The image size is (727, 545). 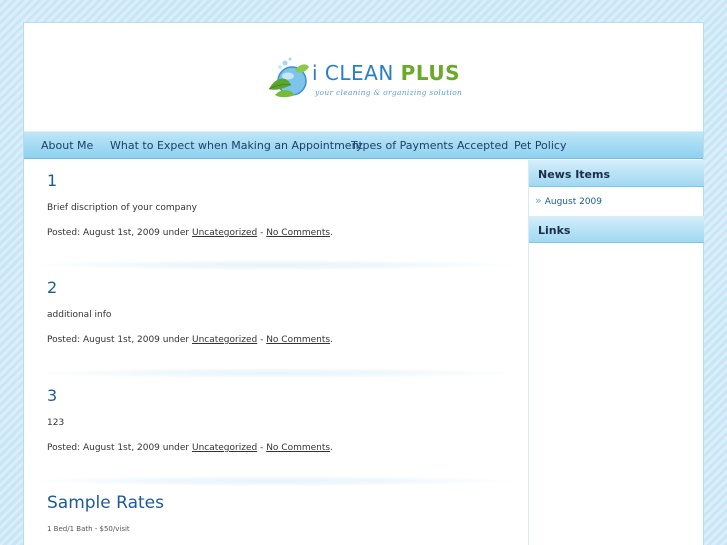 What do you see at coordinates (56, 423) in the screenshot?
I see `post-body: 123` at bounding box center [56, 423].